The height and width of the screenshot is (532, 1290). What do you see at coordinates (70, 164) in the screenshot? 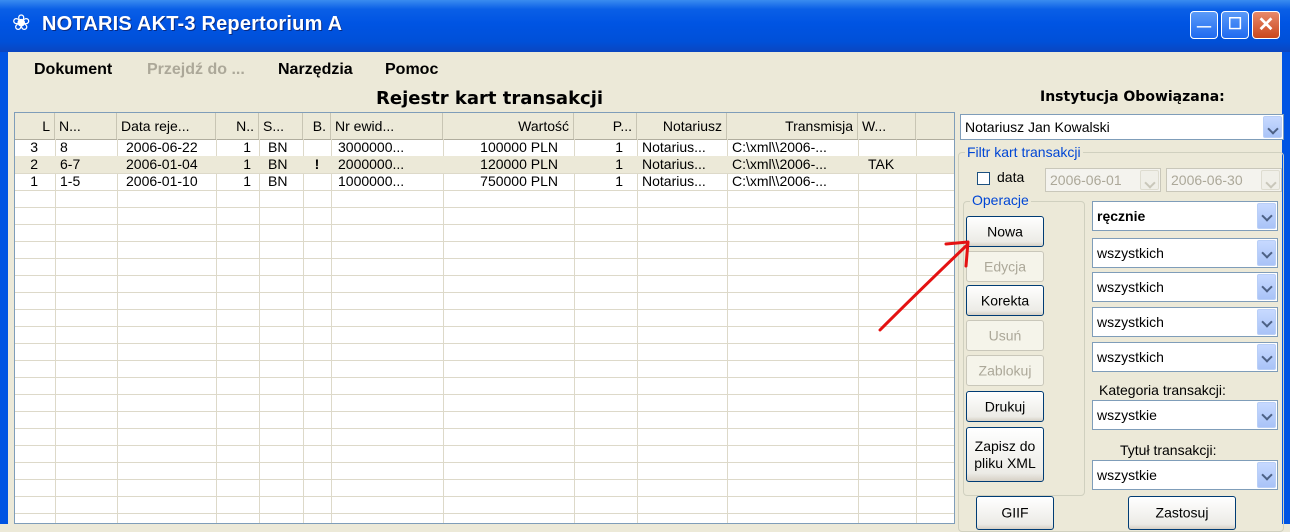
I see `cell-n: 6-7` at bounding box center [70, 164].